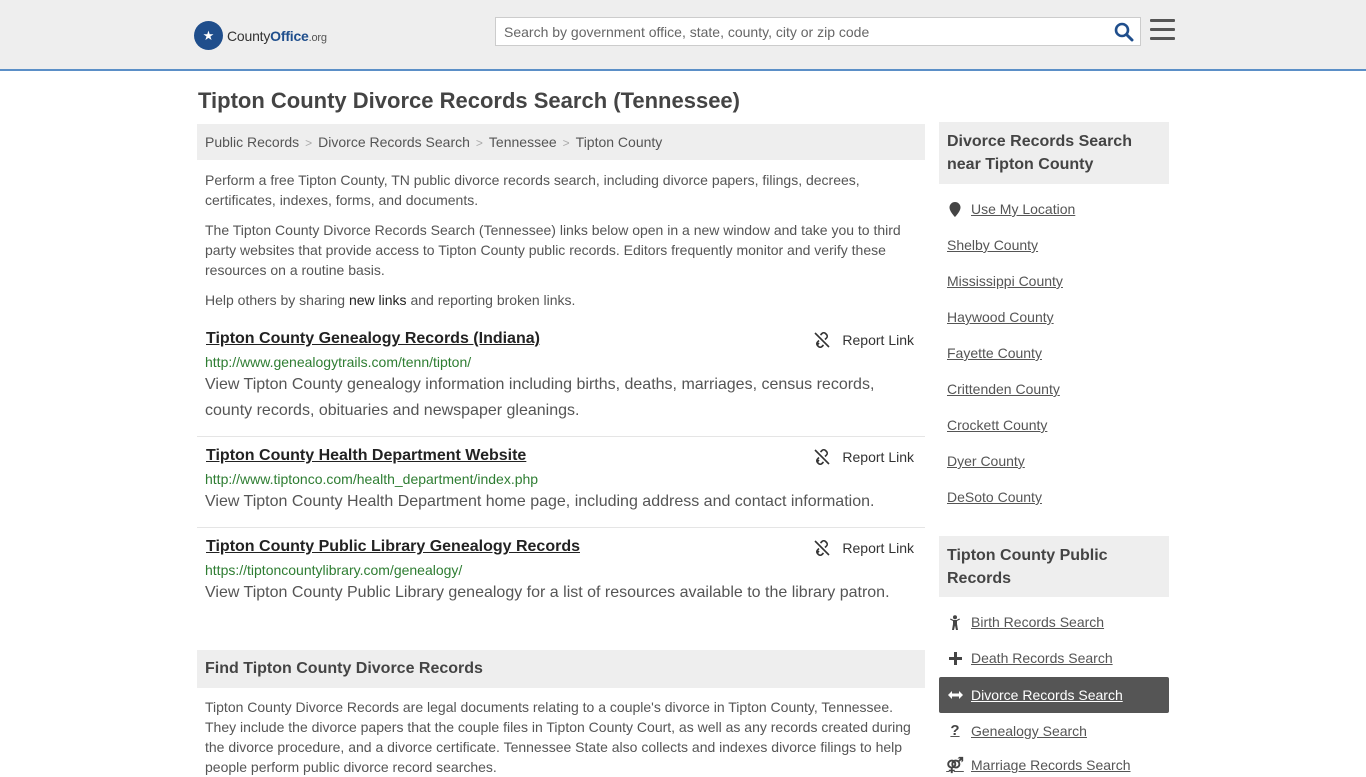 This screenshot has height=777, width=1366. What do you see at coordinates (252, 142) in the screenshot?
I see `breadcrumb-public-records: Public Records` at bounding box center [252, 142].